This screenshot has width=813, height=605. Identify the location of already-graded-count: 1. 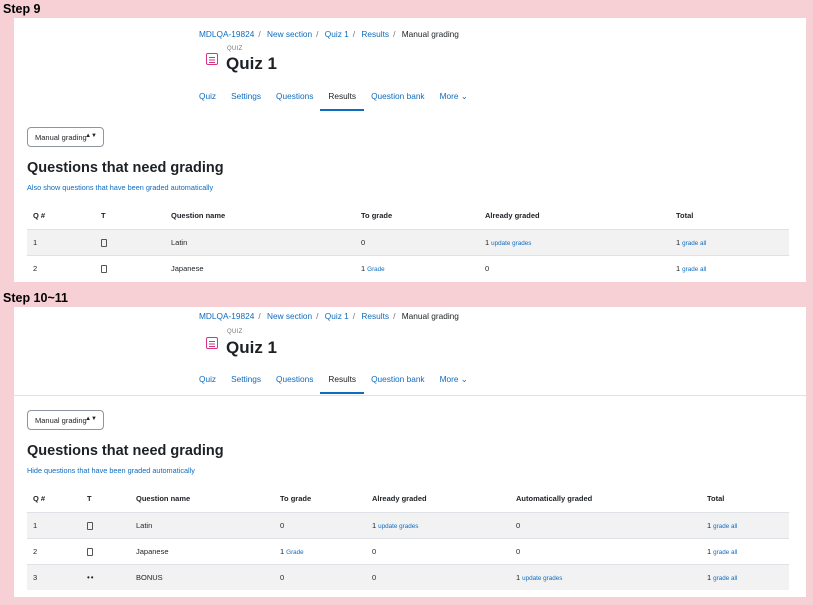
(487, 242).